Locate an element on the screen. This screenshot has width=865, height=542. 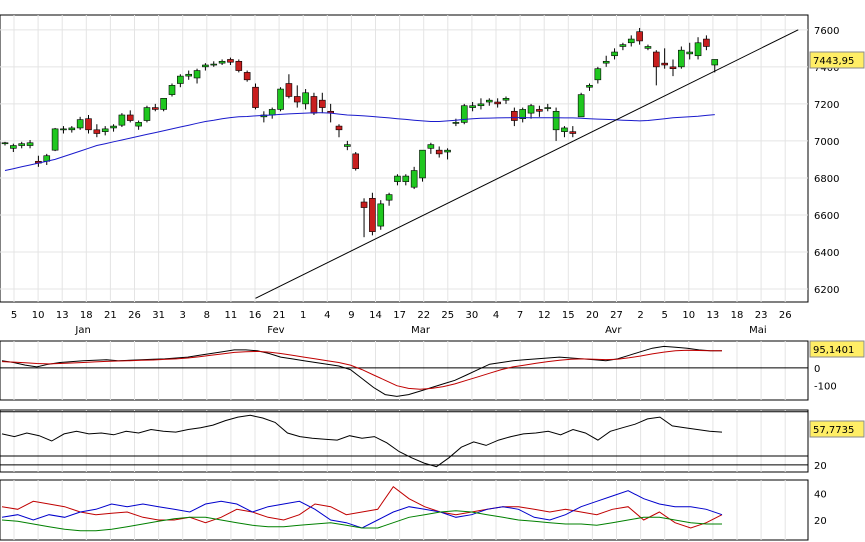
indicator-last-value: 57,7735 is located at coordinates (833, 430).